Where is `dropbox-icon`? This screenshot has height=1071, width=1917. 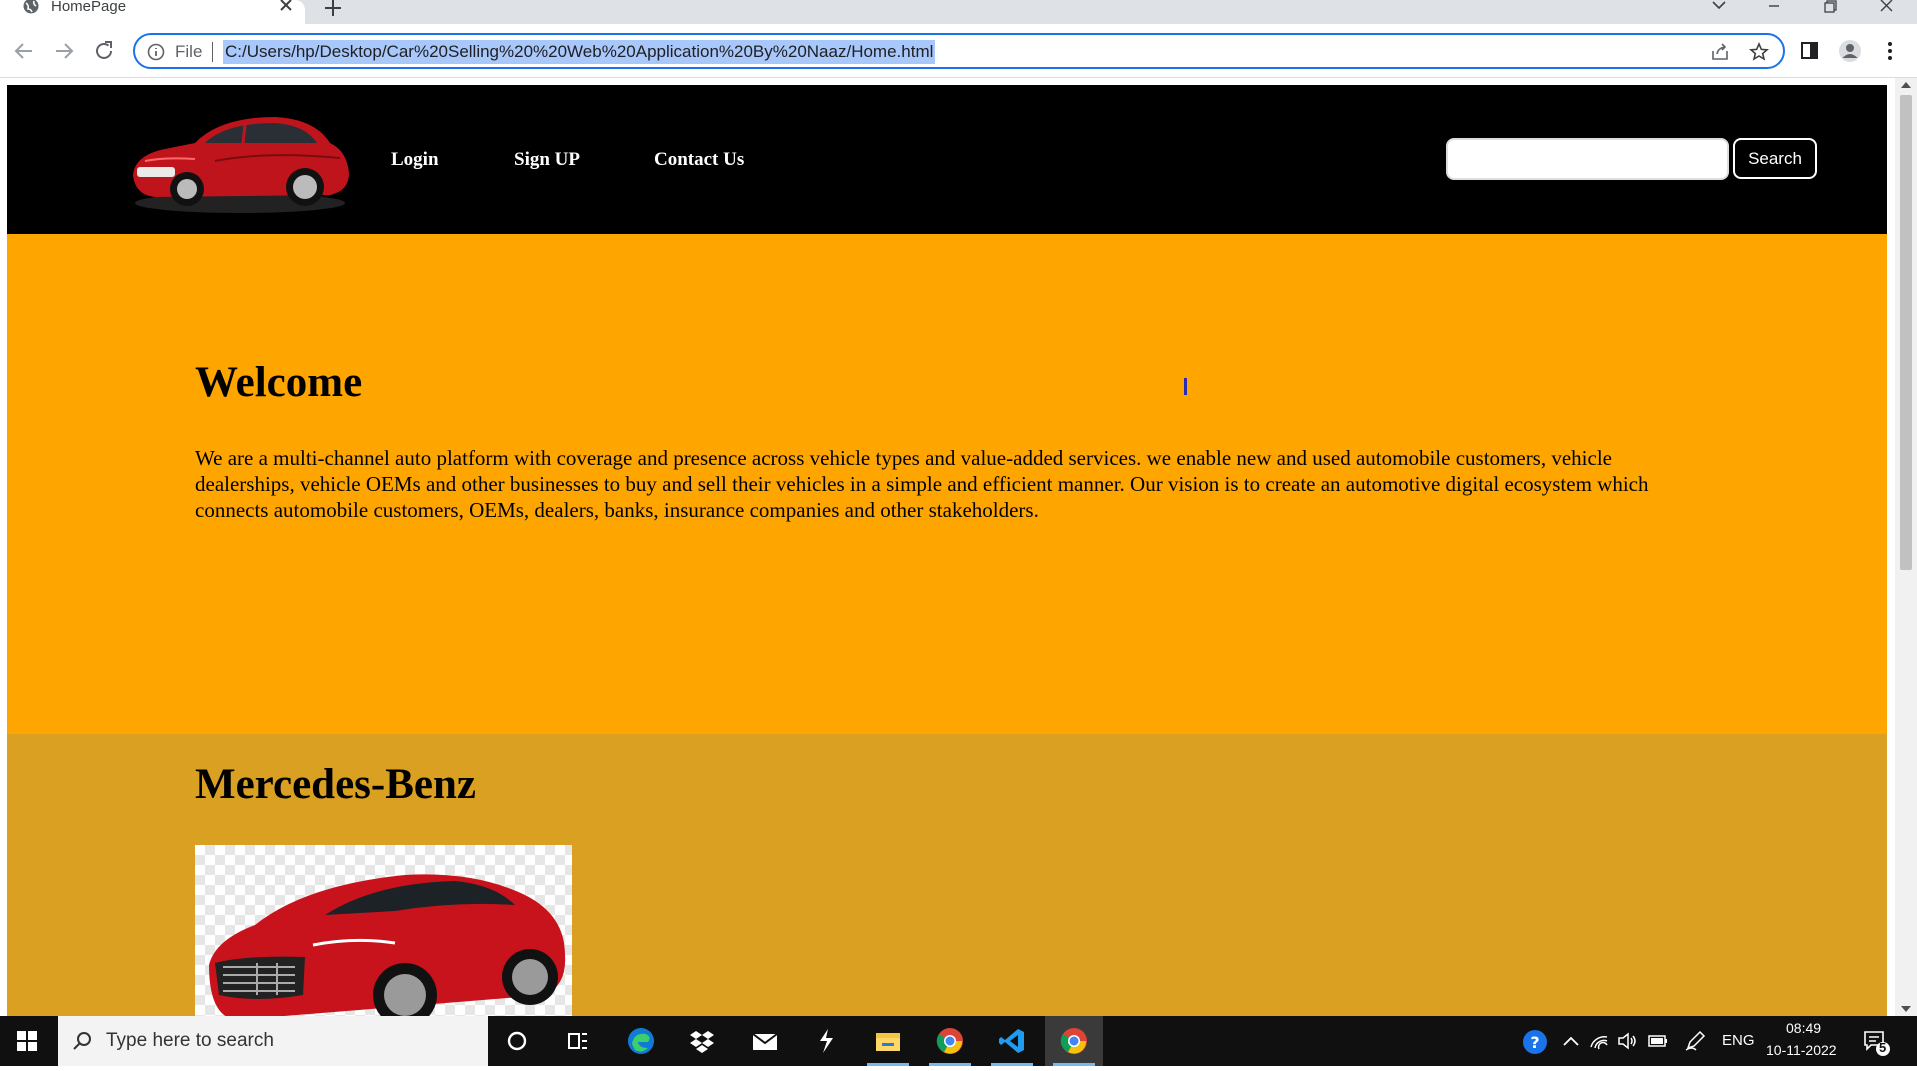 dropbox-icon is located at coordinates (702, 1041).